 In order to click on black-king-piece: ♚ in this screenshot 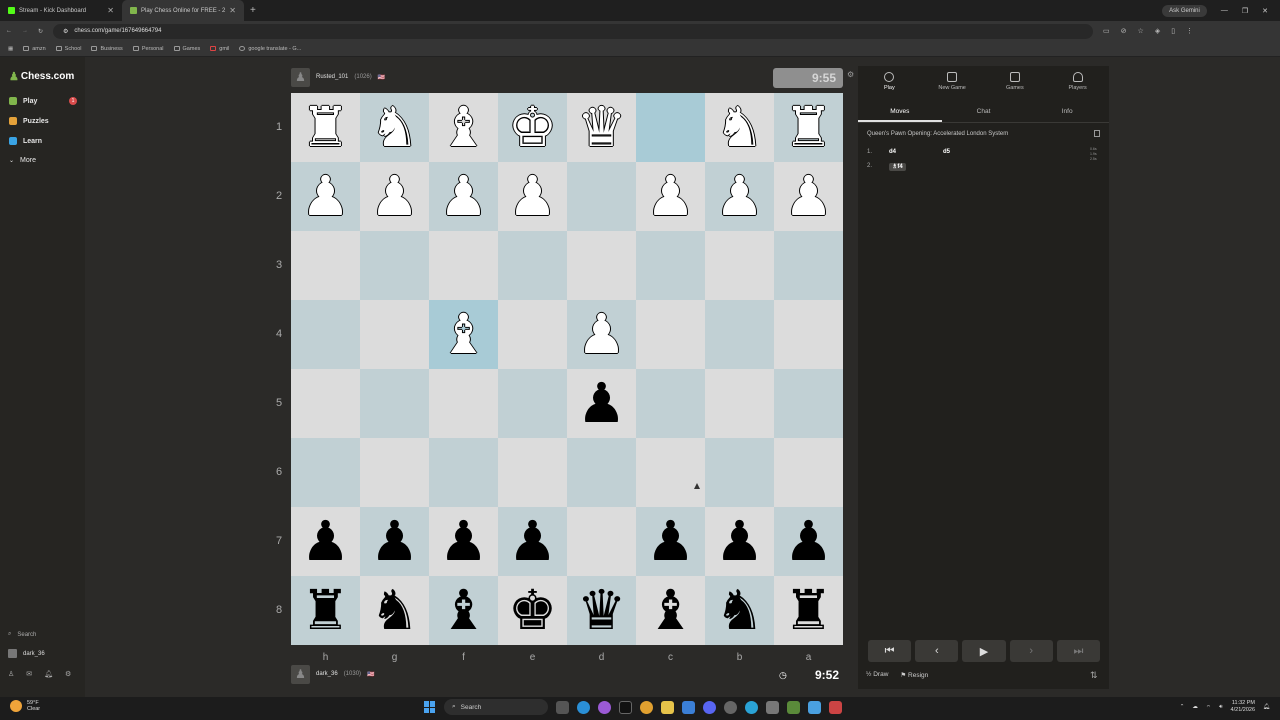, I will do `click(532, 610)`.